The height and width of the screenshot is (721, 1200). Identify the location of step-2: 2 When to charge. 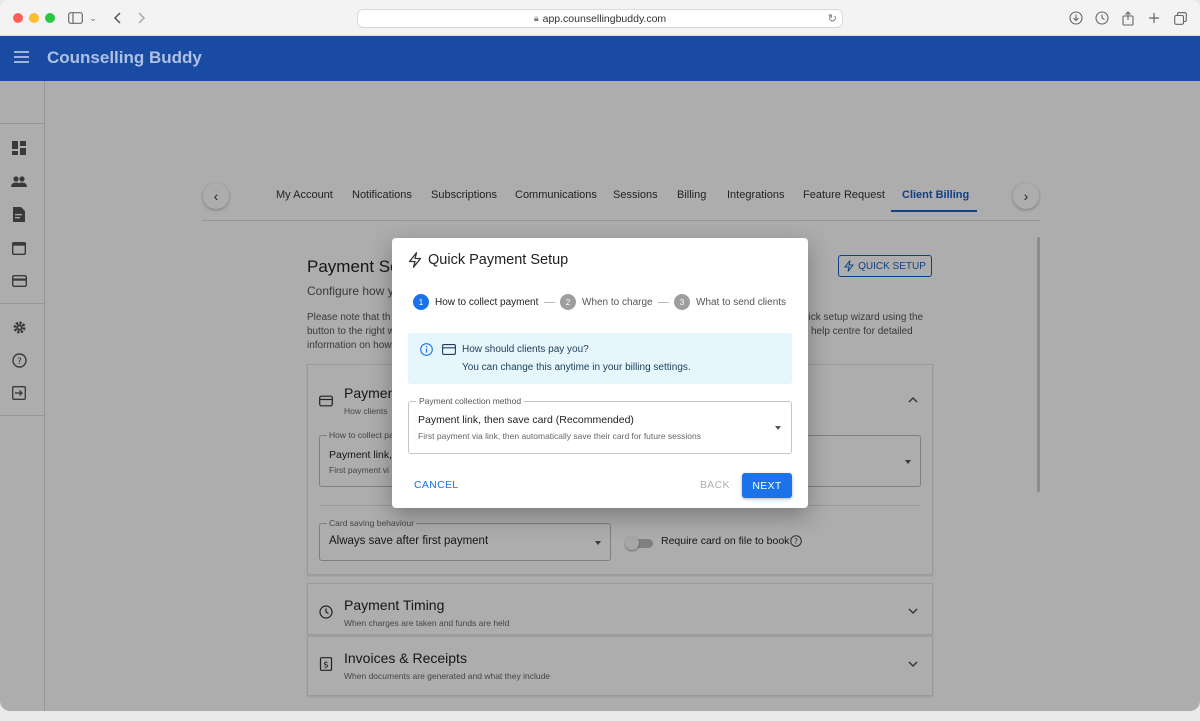
(606, 302).